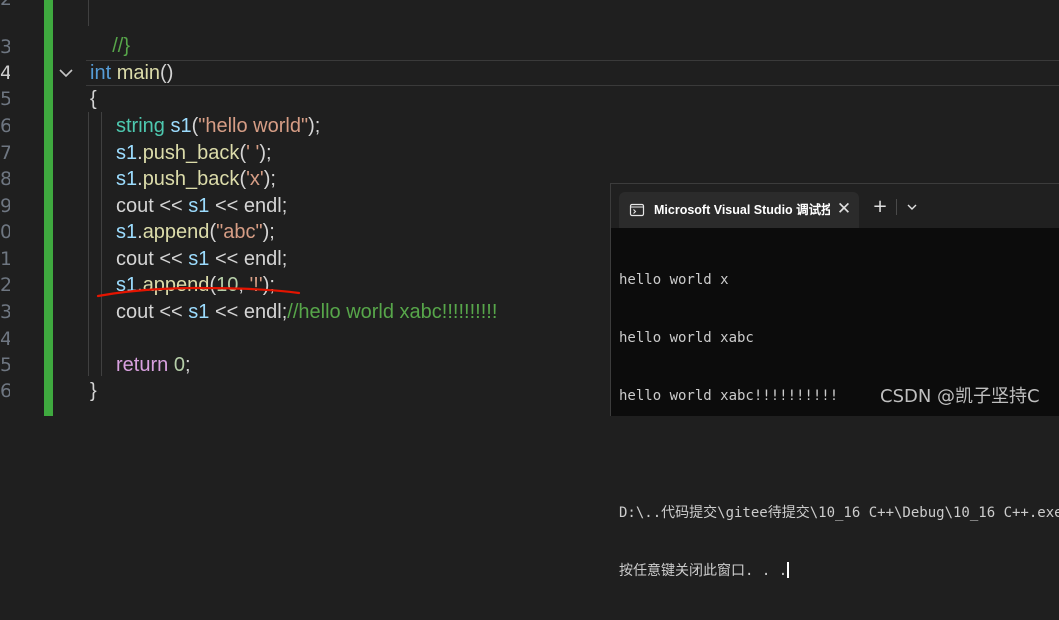 This screenshot has height=620, width=1059. I want to click on line-number: 8, so click(5, 179).